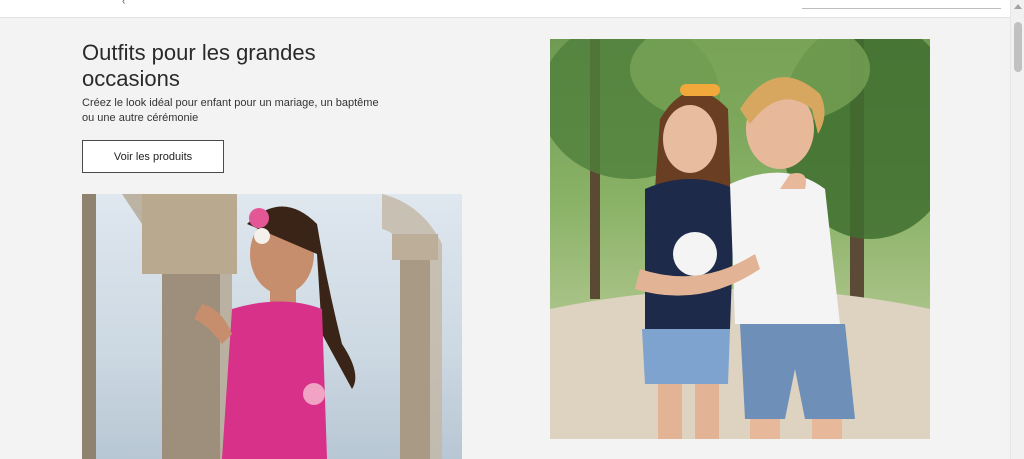 This screenshot has width=1024, height=459. Describe the element at coordinates (505, 9) in the screenshot. I see `top-header-bar: ‹` at that location.